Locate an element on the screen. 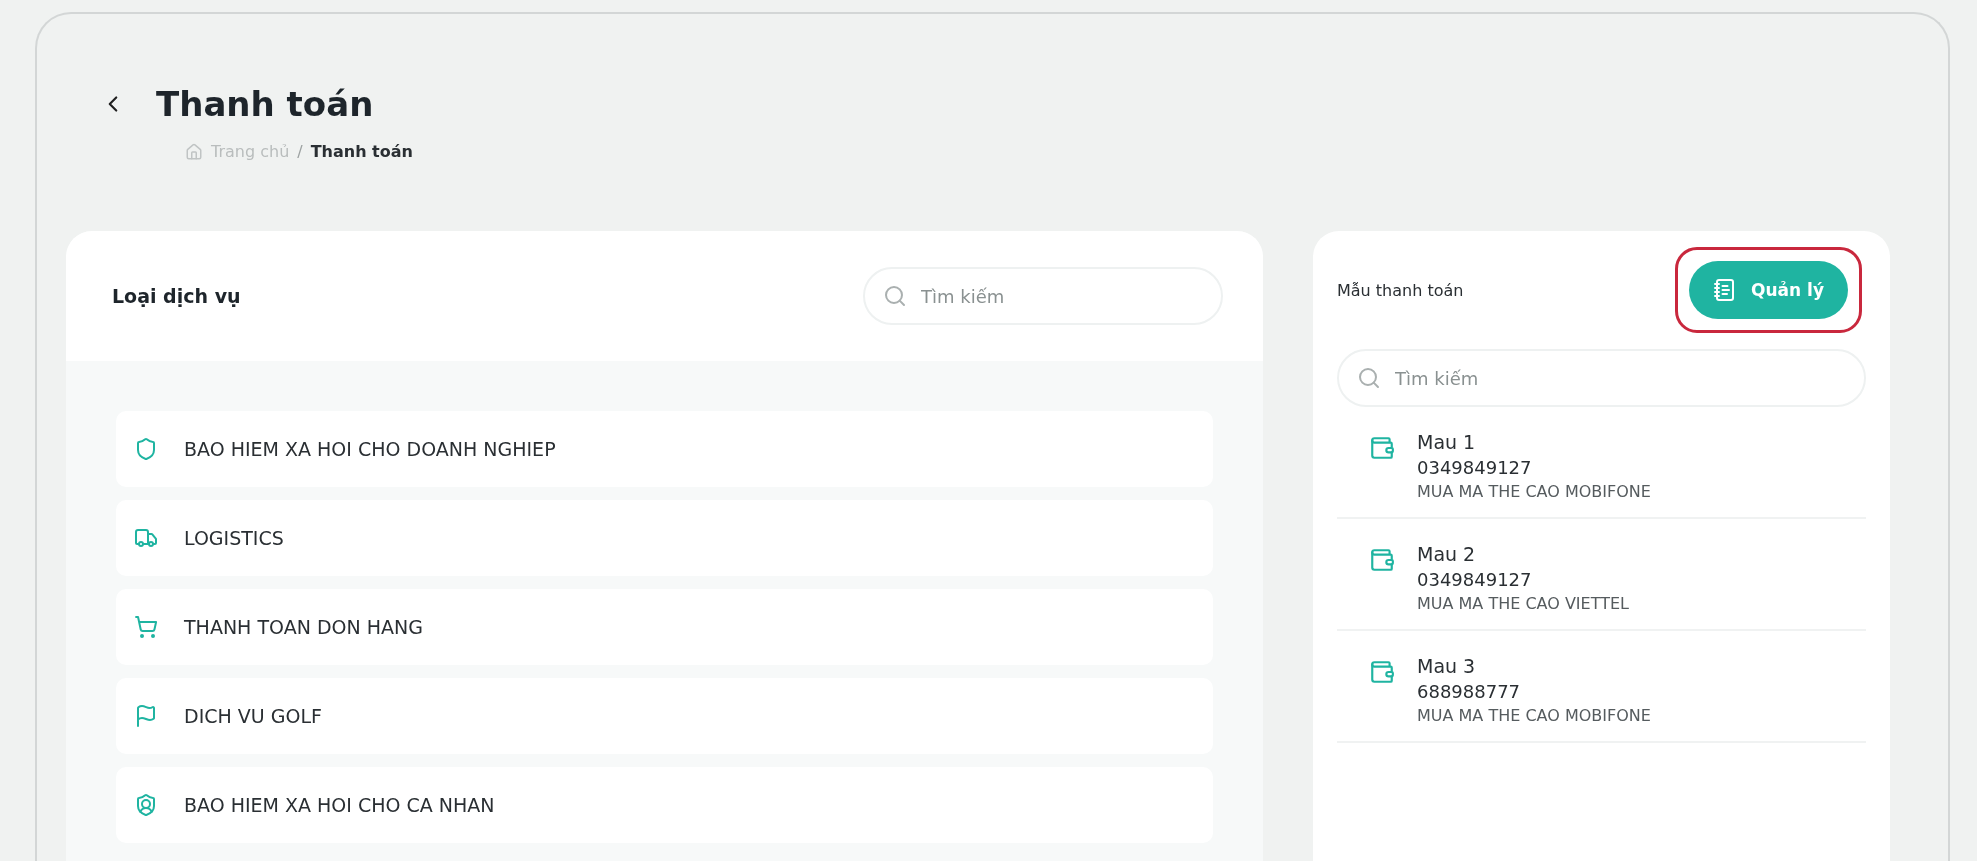  template-name: Mau 1 is located at coordinates (1447, 442).